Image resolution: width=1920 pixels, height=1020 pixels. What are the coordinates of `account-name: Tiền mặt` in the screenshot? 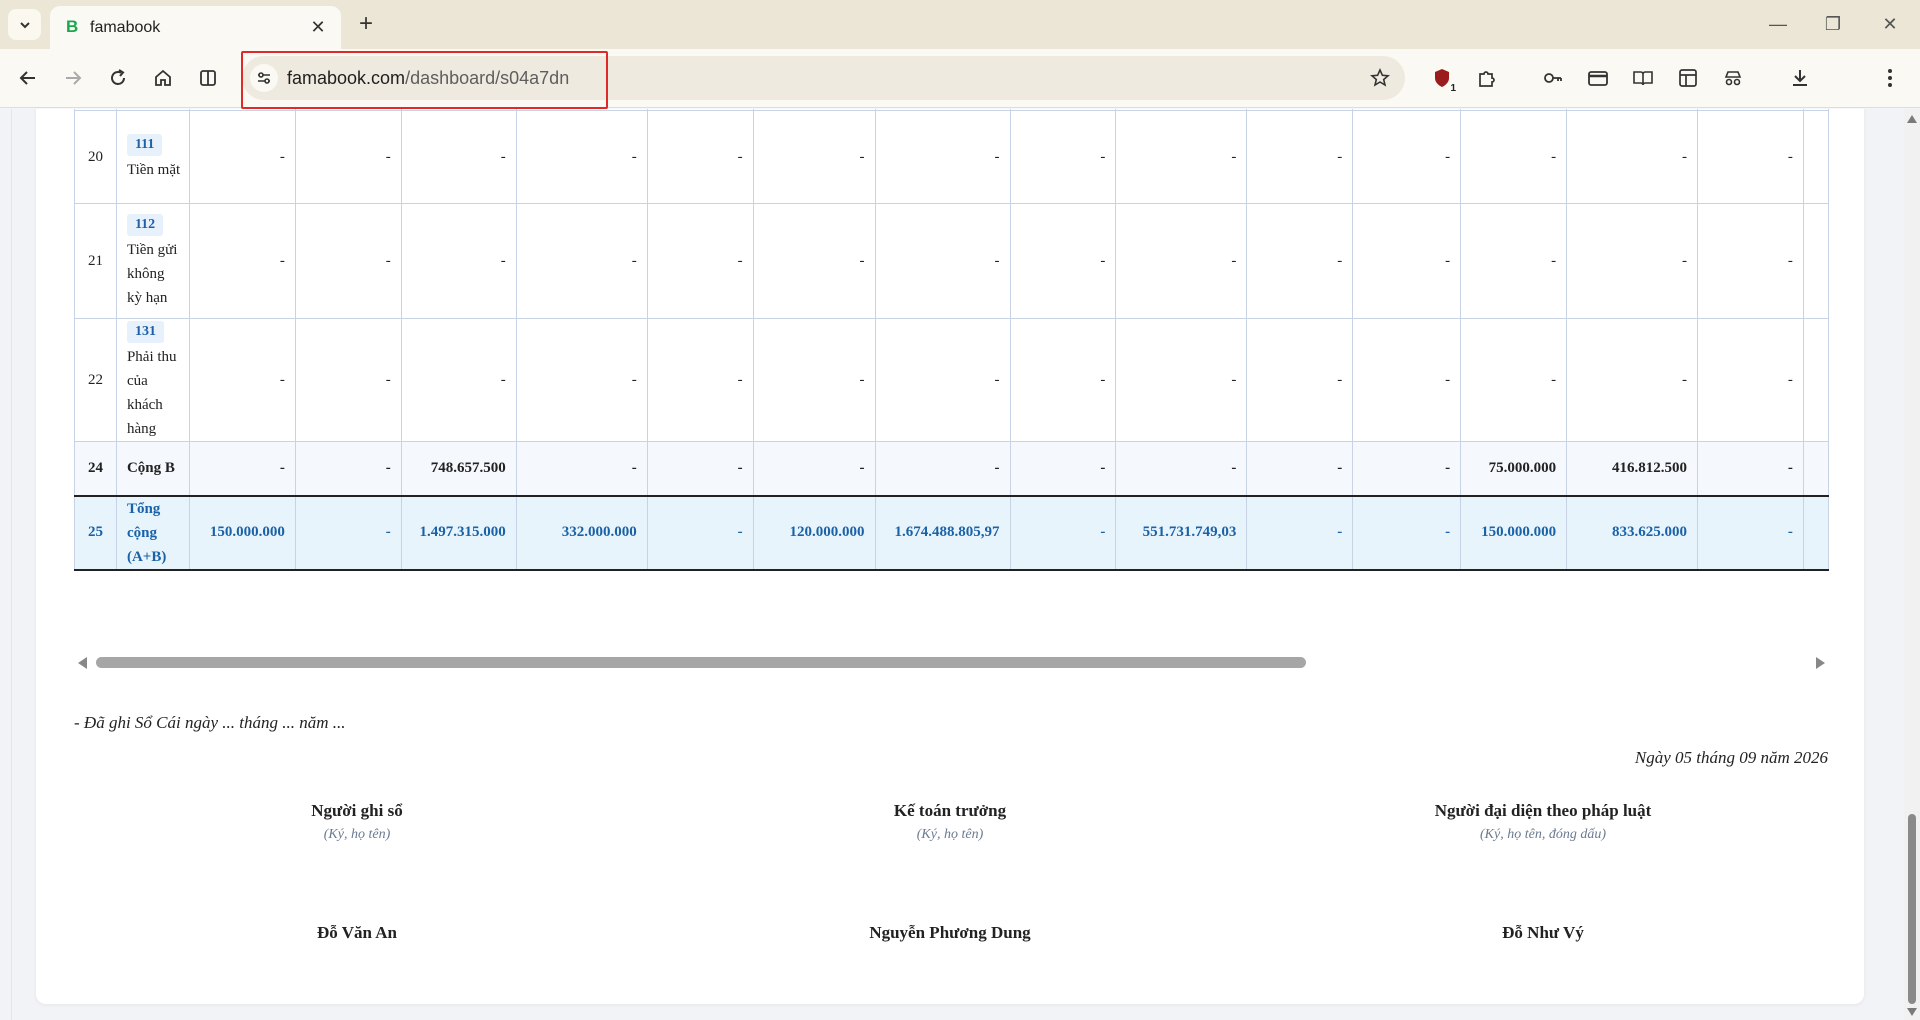 It's located at (153, 170).